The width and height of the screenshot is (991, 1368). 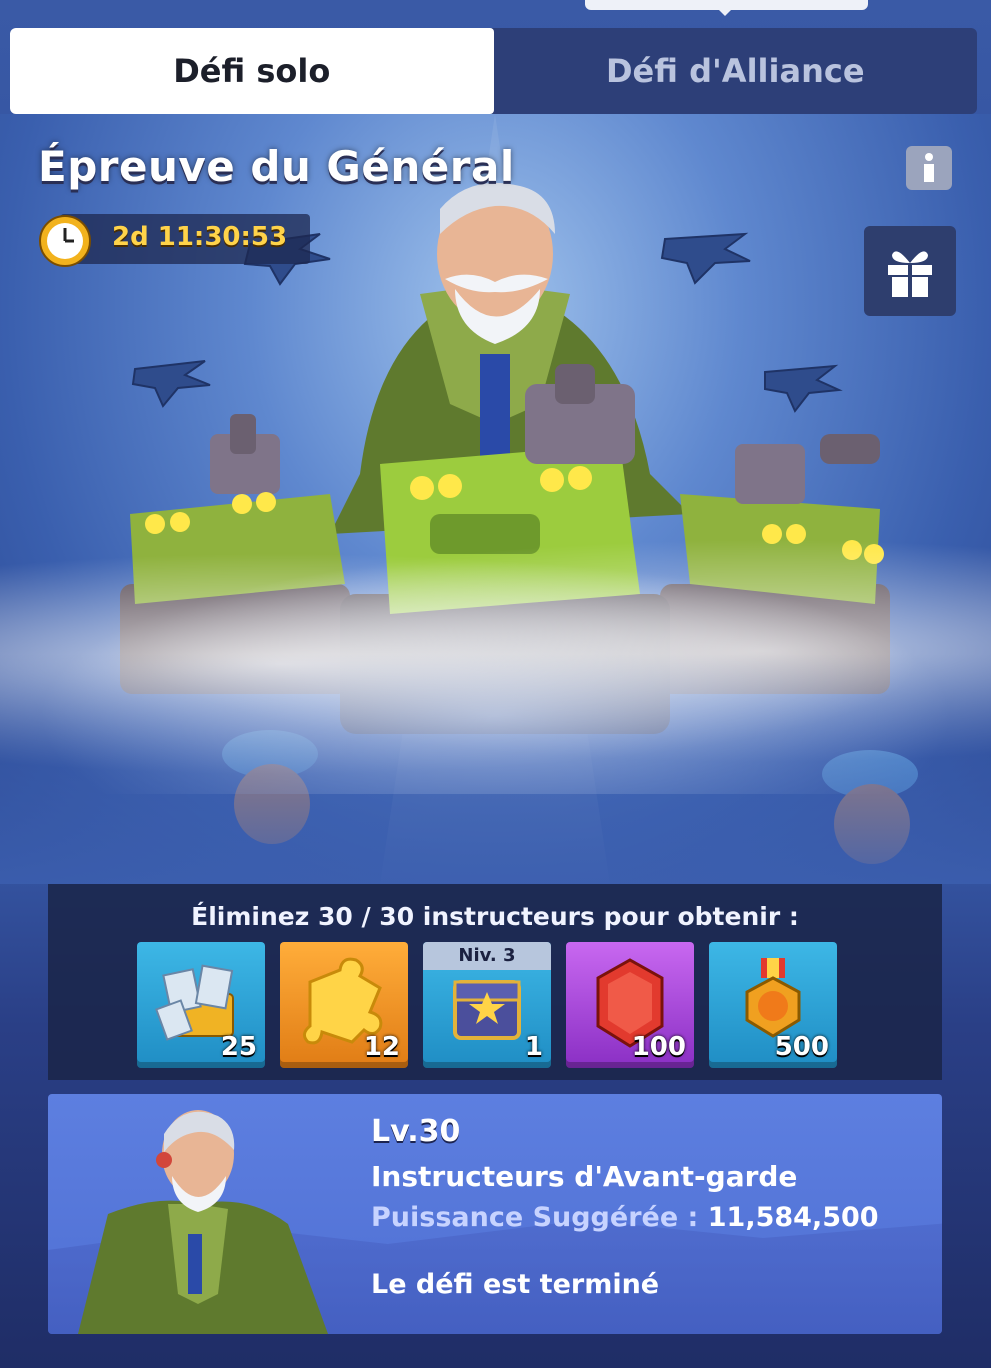 I want to click on clock-icon, so click(x=65, y=241).